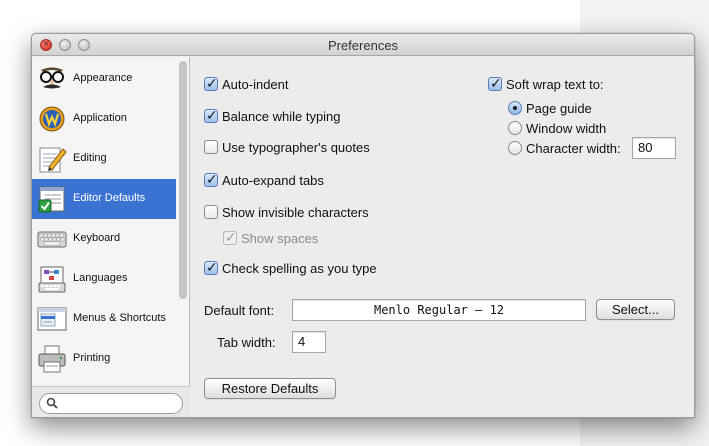 The image size is (709, 446). What do you see at coordinates (515, 128) in the screenshot?
I see `window-width-radio` at bounding box center [515, 128].